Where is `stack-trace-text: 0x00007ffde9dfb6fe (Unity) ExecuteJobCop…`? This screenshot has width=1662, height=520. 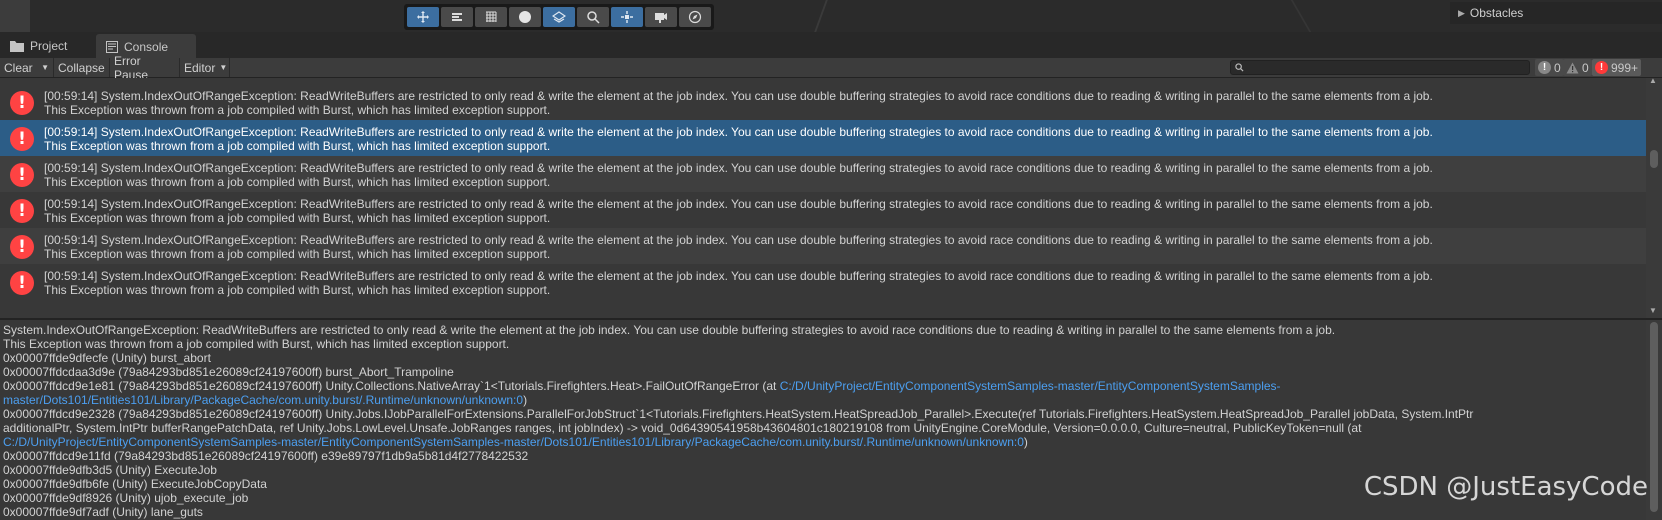
stack-trace-text: 0x00007ffde9dfb6fe (Unity) ExecuteJobCop… is located at coordinates (135, 484).